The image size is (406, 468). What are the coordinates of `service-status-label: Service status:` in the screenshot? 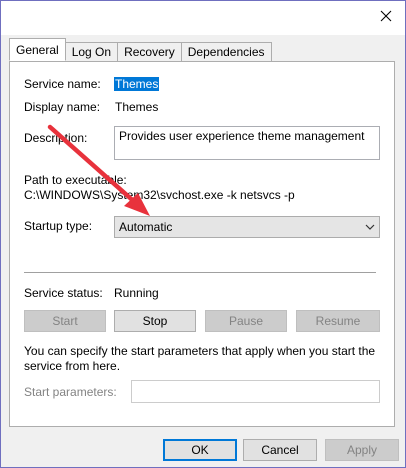 It's located at (63, 293).